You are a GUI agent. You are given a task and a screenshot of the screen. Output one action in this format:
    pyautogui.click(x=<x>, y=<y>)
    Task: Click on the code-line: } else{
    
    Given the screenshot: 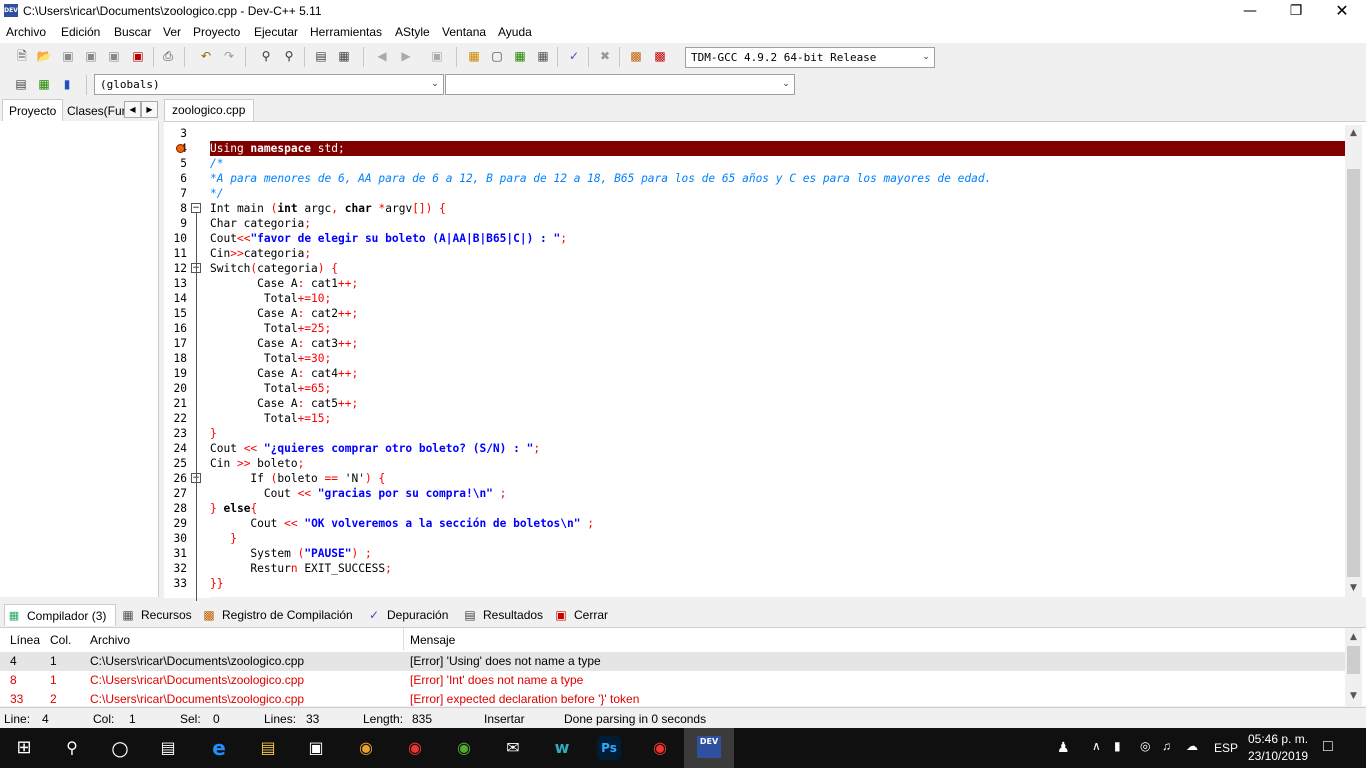 What is the action you would take?
    pyautogui.click(x=233, y=508)
    